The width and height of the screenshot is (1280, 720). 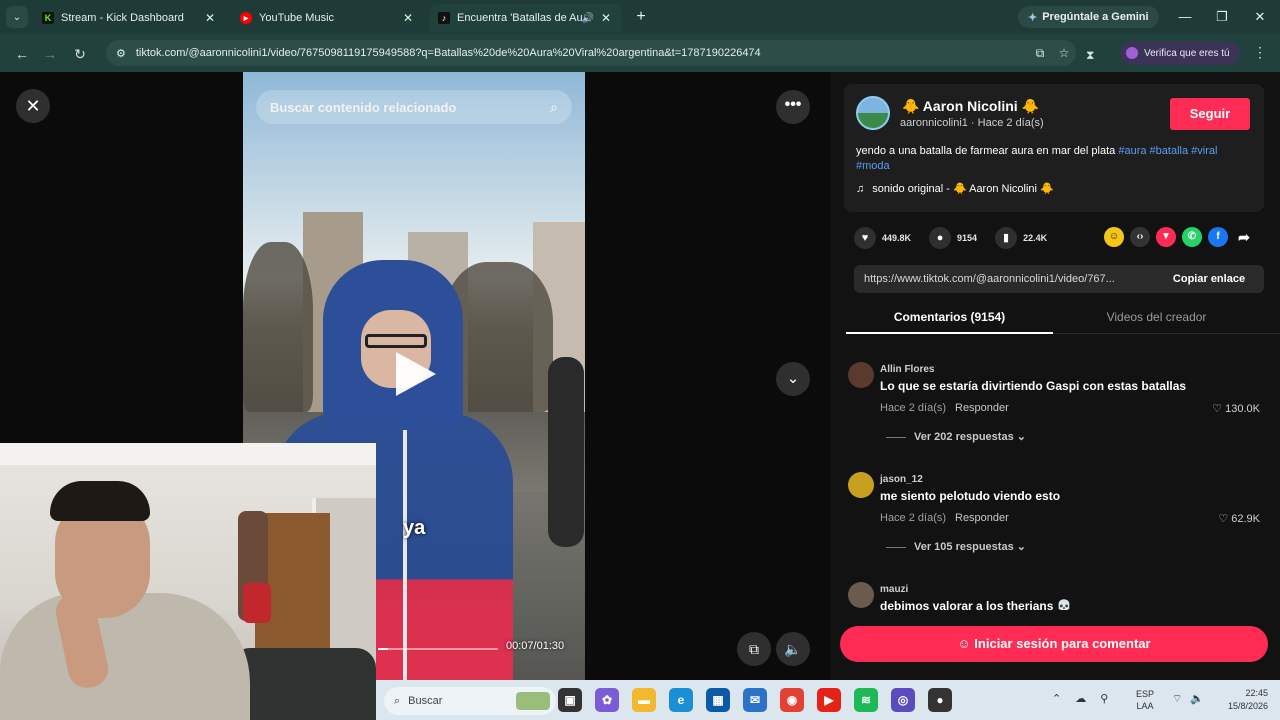 What do you see at coordinates (1064, 53) in the screenshot?
I see `bookmark-star-icon: ☆` at bounding box center [1064, 53].